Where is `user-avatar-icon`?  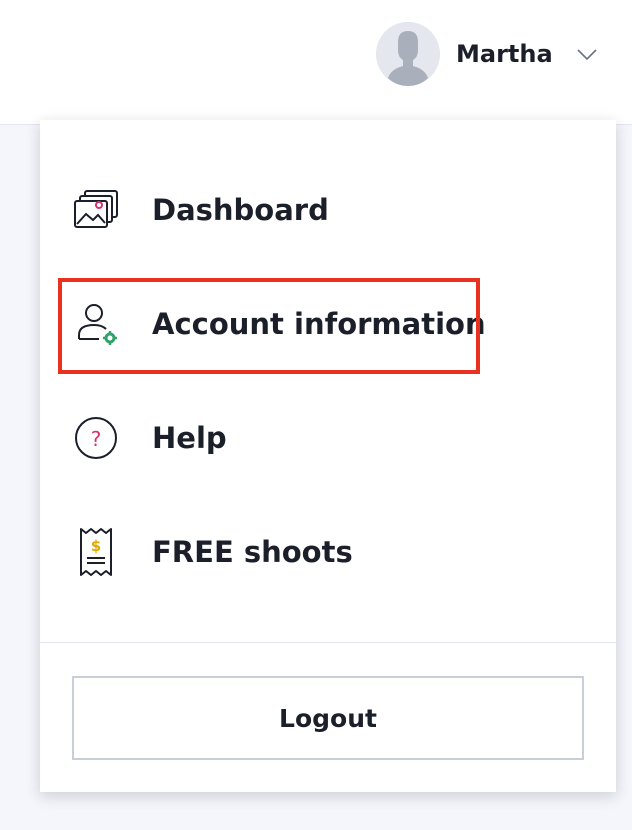
user-avatar-icon is located at coordinates (408, 54).